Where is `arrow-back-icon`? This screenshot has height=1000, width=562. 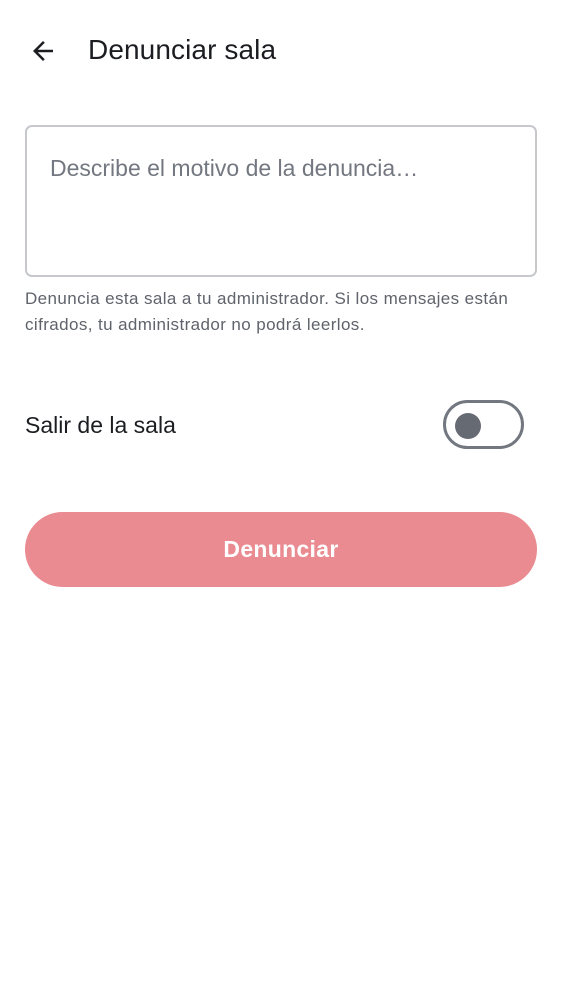
arrow-back-icon is located at coordinates (43, 51).